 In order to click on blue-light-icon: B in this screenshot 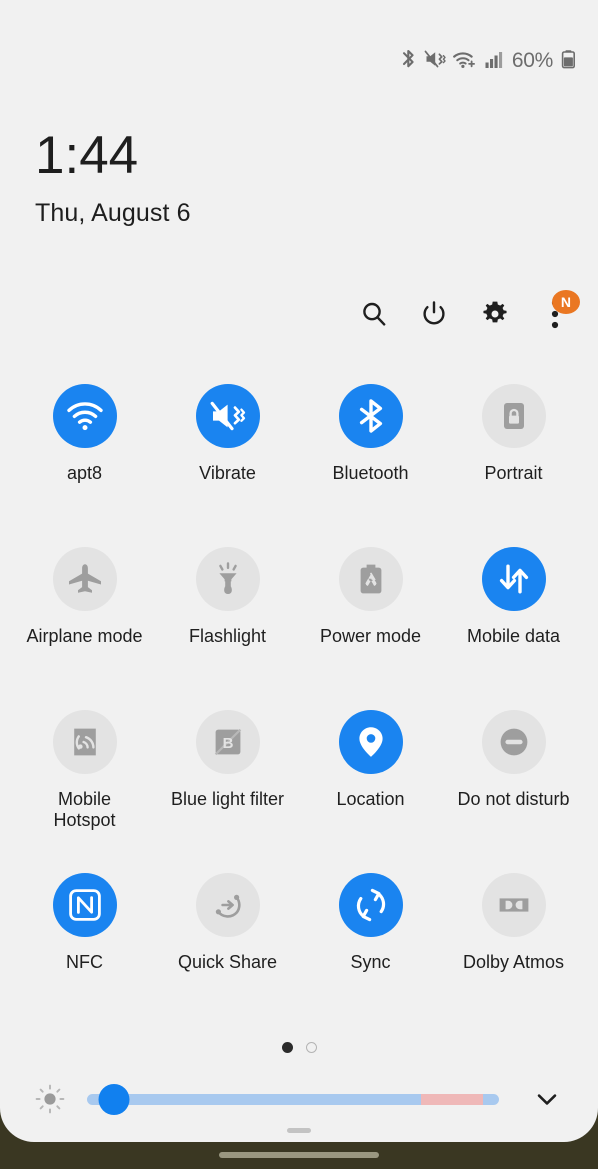, I will do `click(227, 742)`.